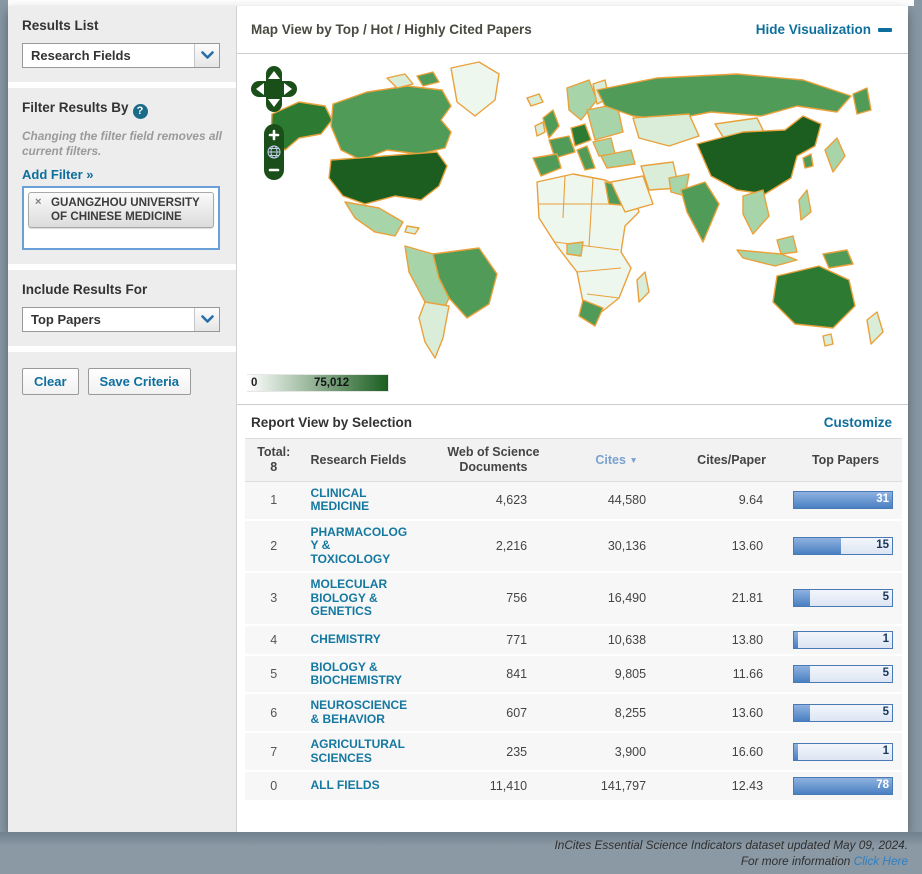 Image resolution: width=922 pixels, height=874 pixels. What do you see at coordinates (617, 713) in the screenshot?
I see `cites-cell: 8,255` at bounding box center [617, 713].